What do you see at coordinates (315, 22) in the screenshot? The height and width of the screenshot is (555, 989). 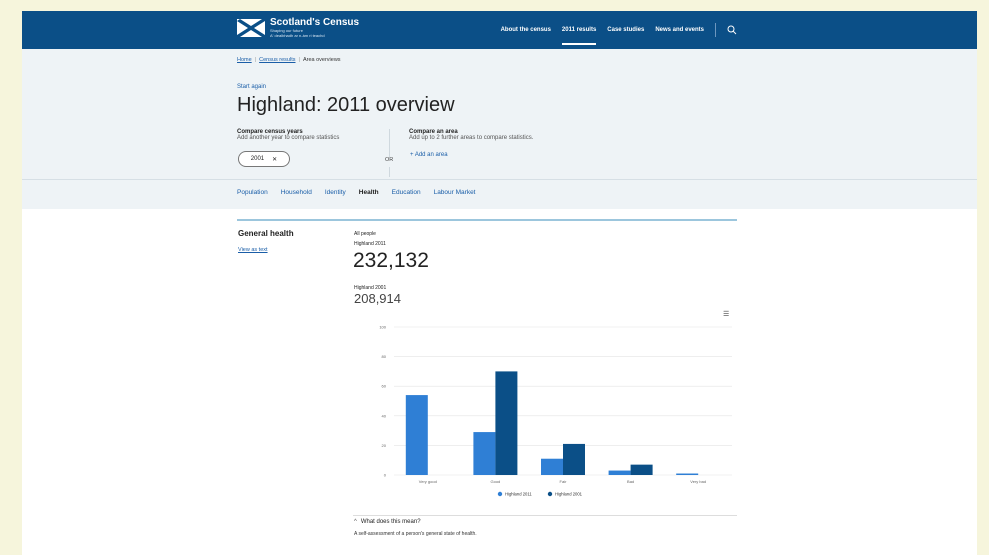 I see `brand-name: Scotland's Census` at bounding box center [315, 22].